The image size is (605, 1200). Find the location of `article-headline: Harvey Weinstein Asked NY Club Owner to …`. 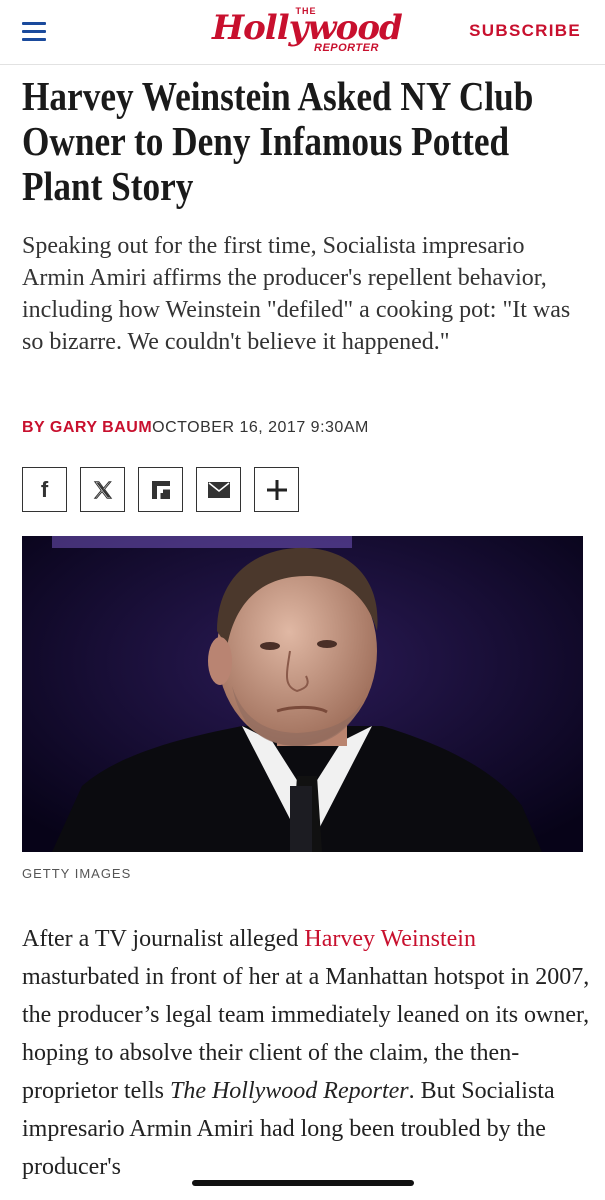

article-headline: Harvey Weinstein Asked NY Club Owner to … is located at coordinates (278, 141).